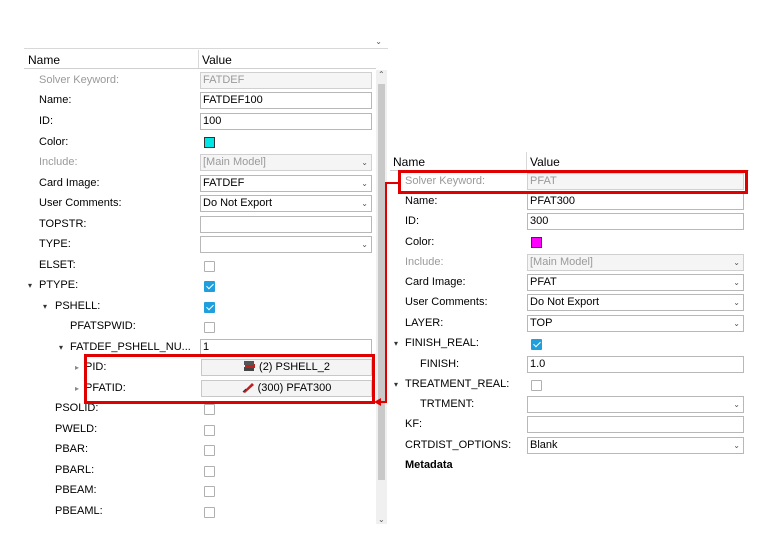 This screenshot has height=550, width=778. What do you see at coordinates (635, 201) in the screenshot?
I see `name-field: PFAT300` at bounding box center [635, 201].